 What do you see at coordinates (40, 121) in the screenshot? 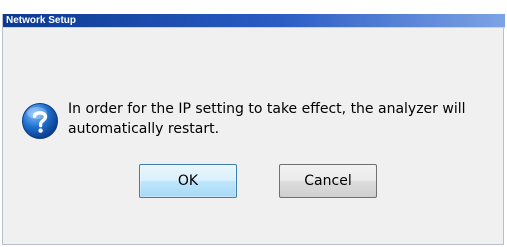
I see `question-icon` at bounding box center [40, 121].